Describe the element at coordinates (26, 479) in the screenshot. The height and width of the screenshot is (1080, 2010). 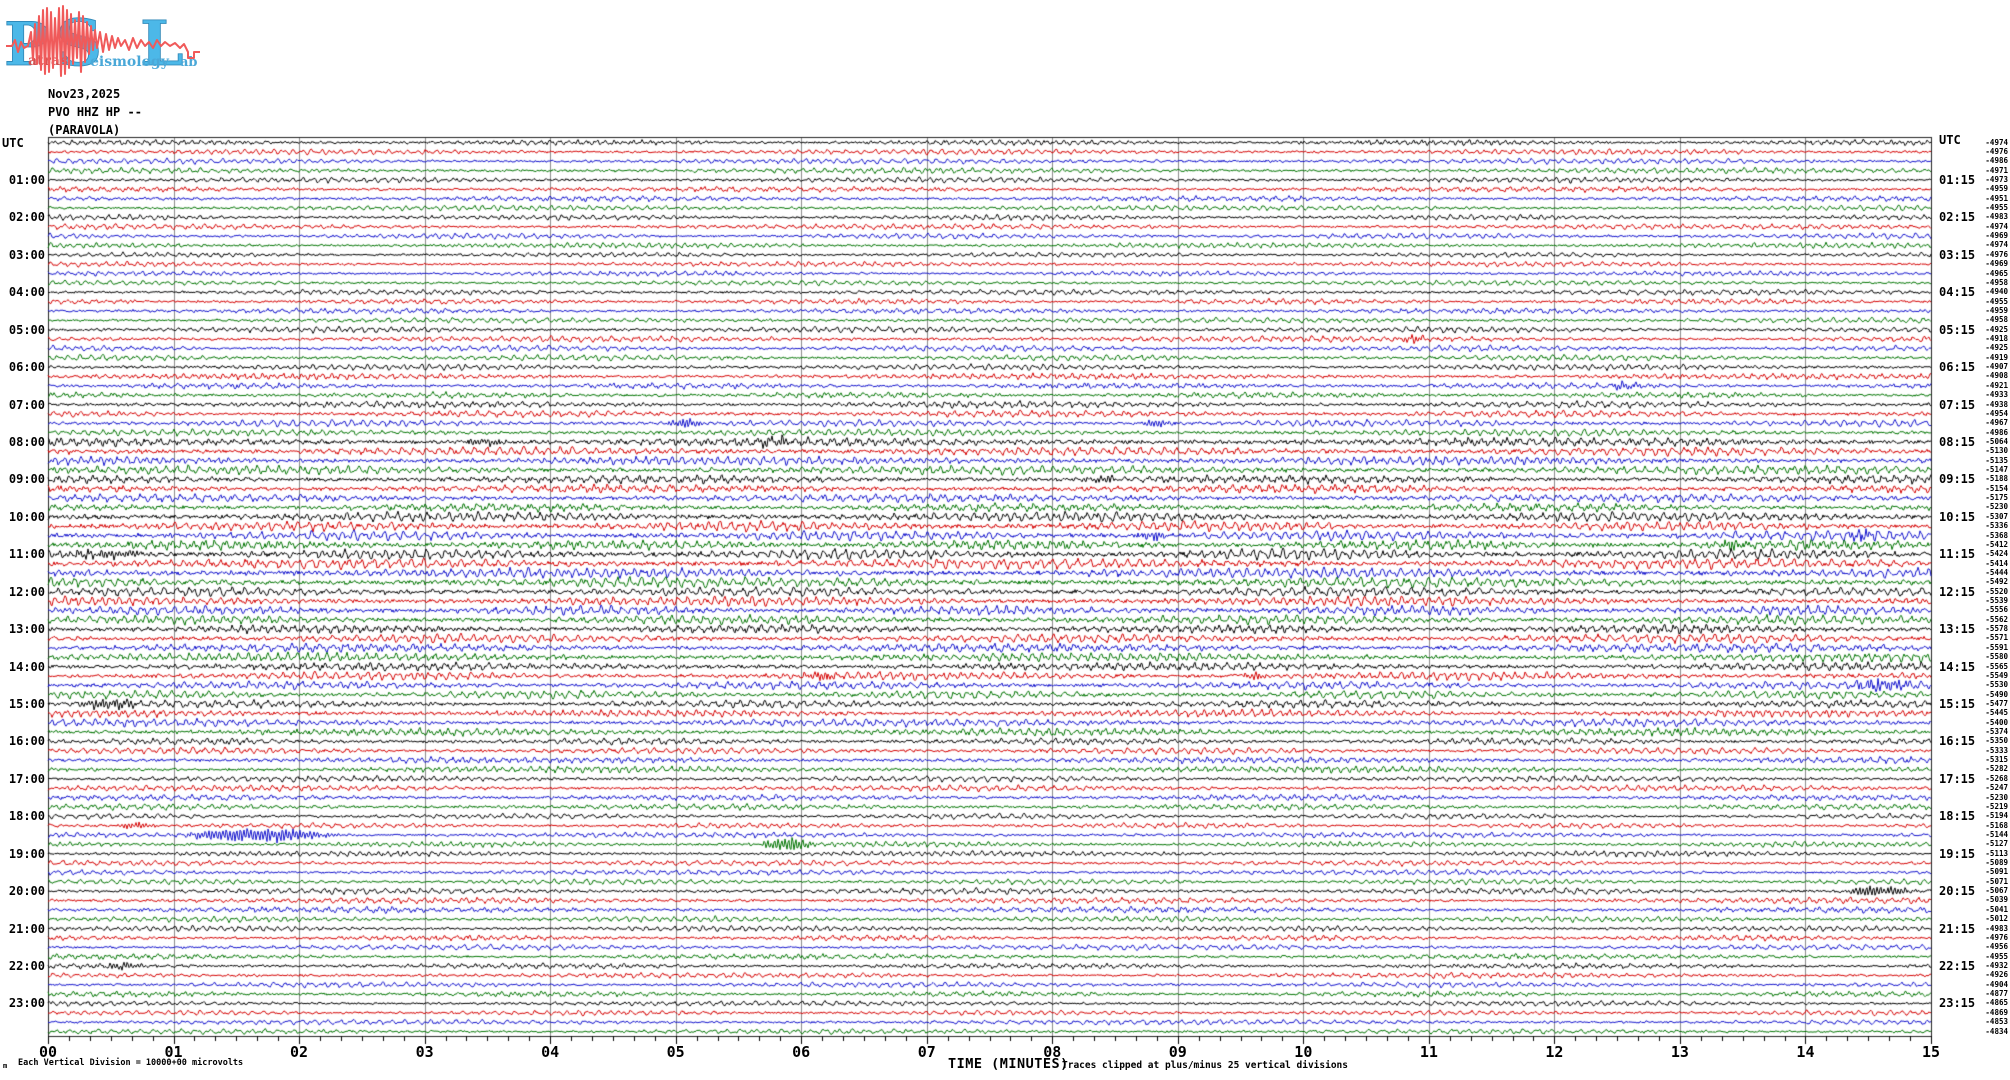
I see `hour-label-left: 09:00` at that location.